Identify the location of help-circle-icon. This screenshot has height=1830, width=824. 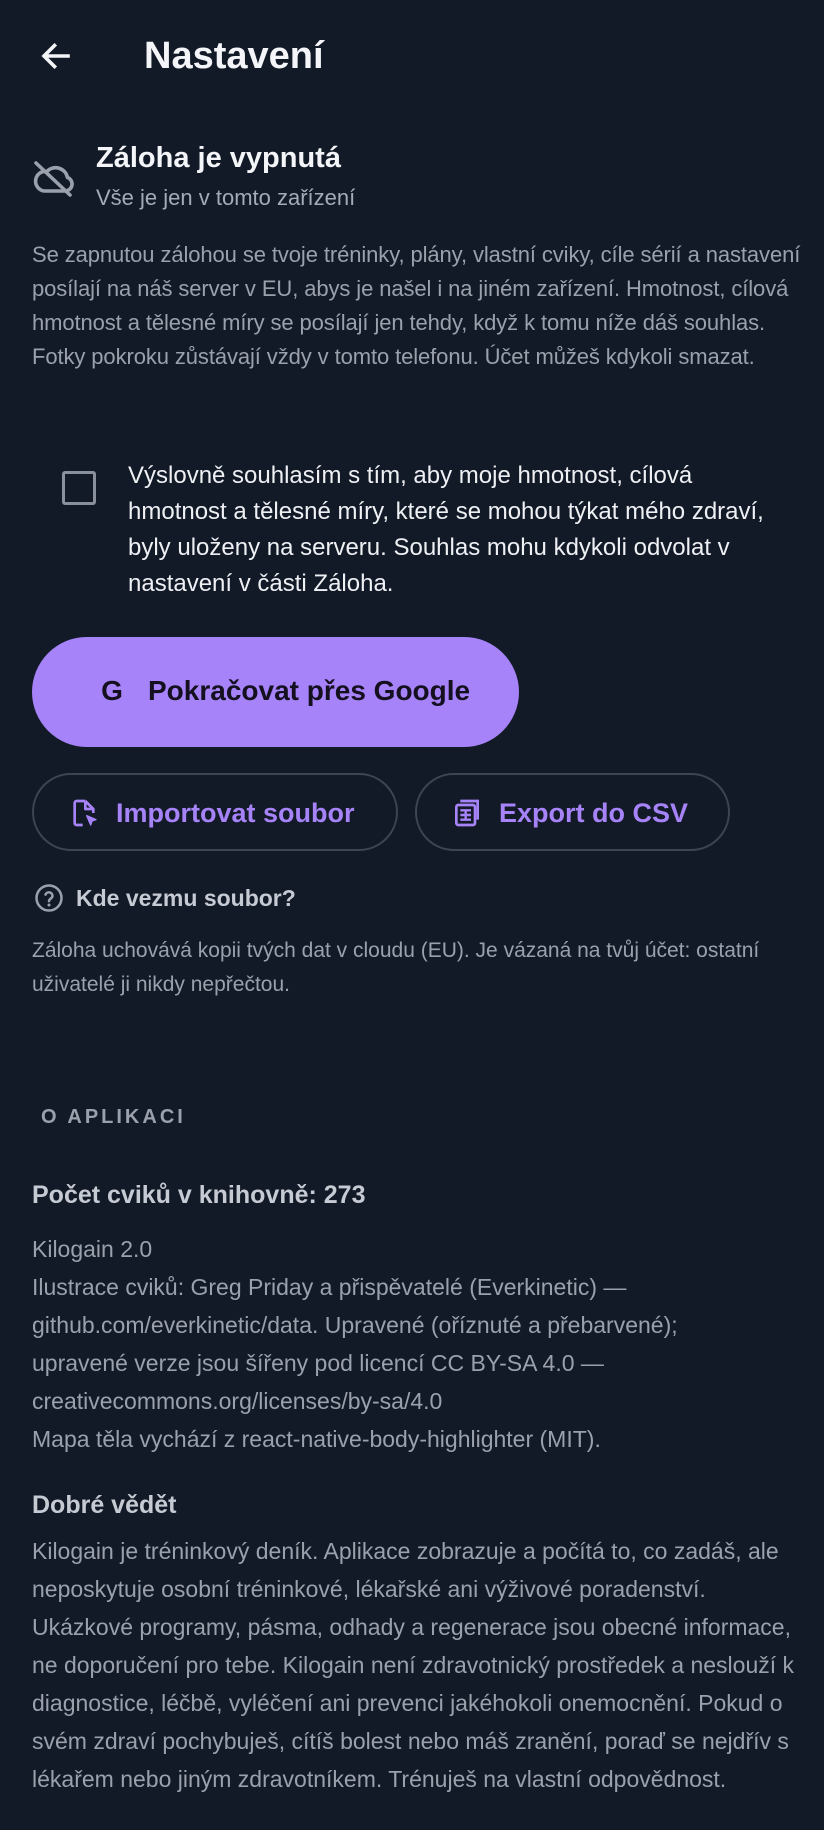
(49, 898).